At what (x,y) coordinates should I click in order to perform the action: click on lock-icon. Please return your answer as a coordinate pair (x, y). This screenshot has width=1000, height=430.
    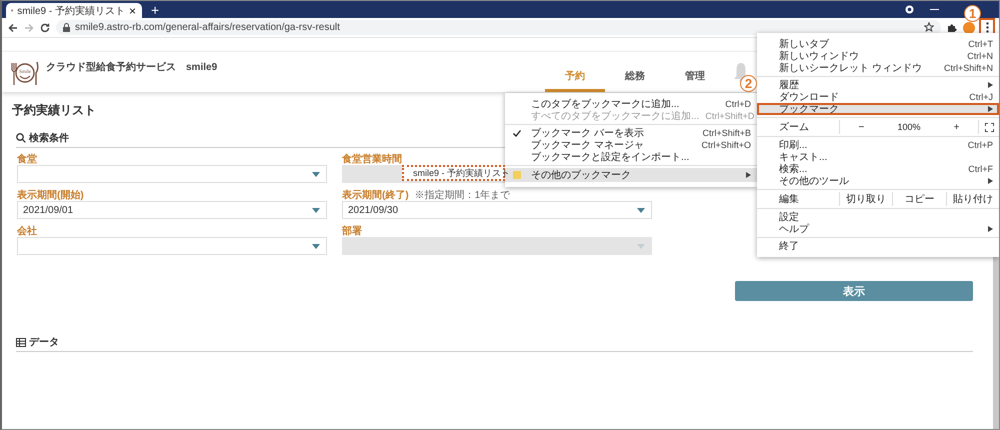
    Looking at the image, I should click on (66, 27).